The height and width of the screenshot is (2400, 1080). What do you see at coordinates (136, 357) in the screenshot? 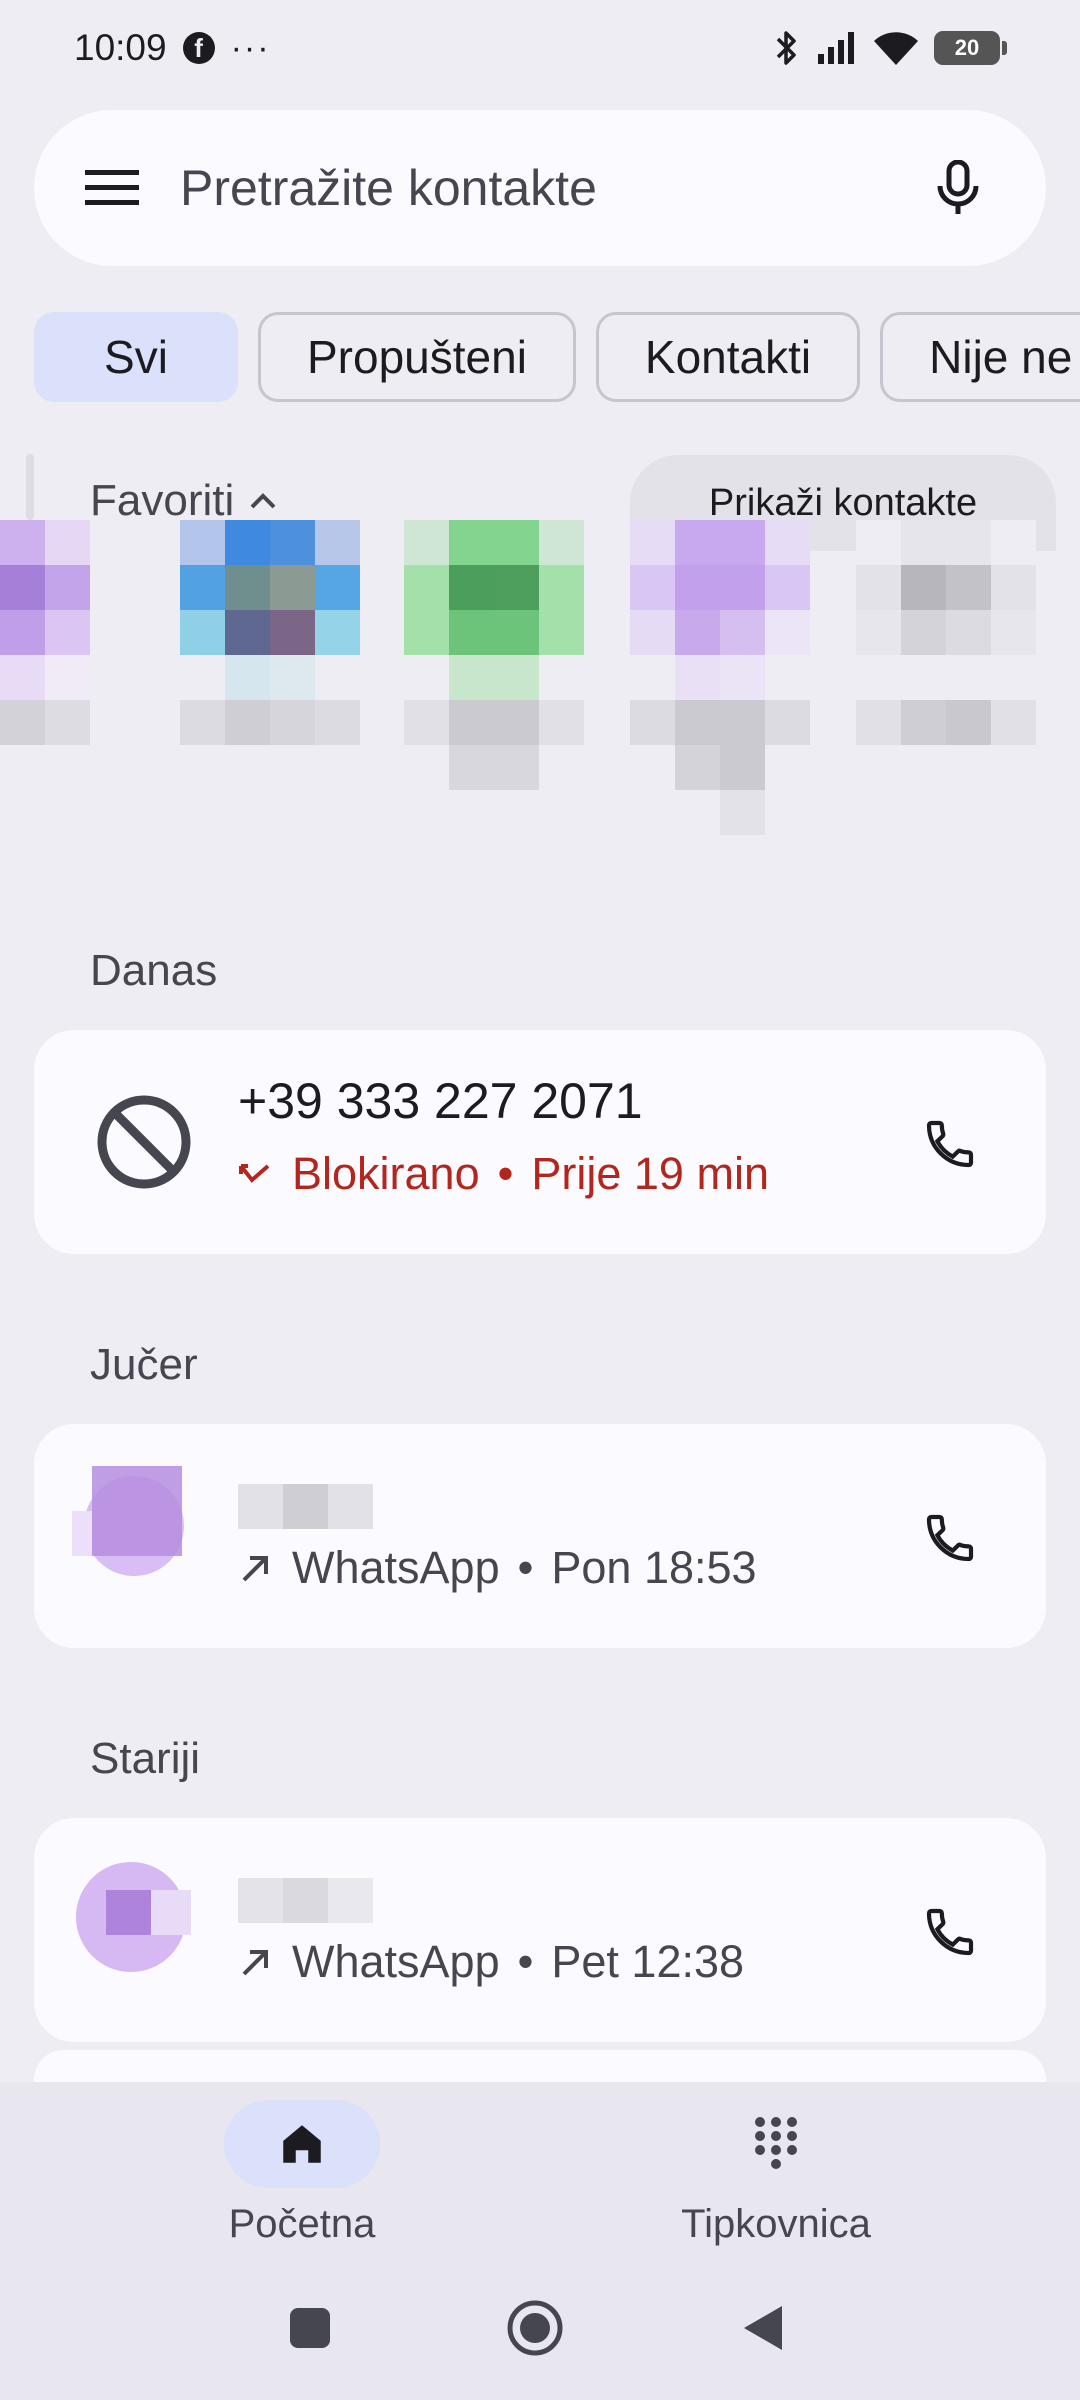
I see `chip-all: Svi` at bounding box center [136, 357].